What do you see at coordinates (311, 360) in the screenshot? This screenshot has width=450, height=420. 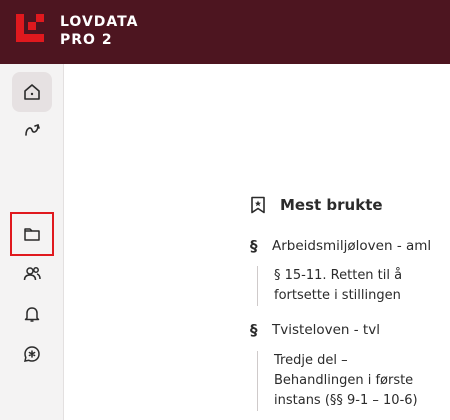 I see `provision-line: Tredje del –` at bounding box center [311, 360].